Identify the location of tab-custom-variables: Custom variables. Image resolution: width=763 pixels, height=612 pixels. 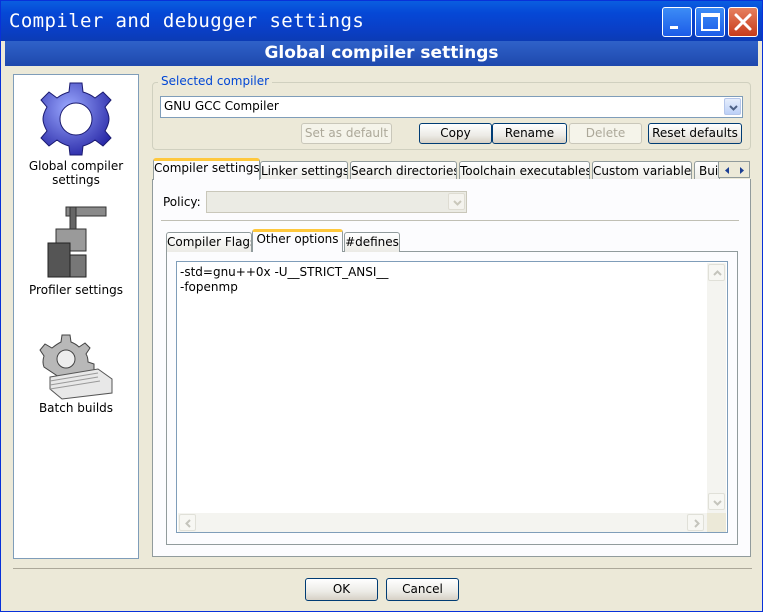
(642, 171).